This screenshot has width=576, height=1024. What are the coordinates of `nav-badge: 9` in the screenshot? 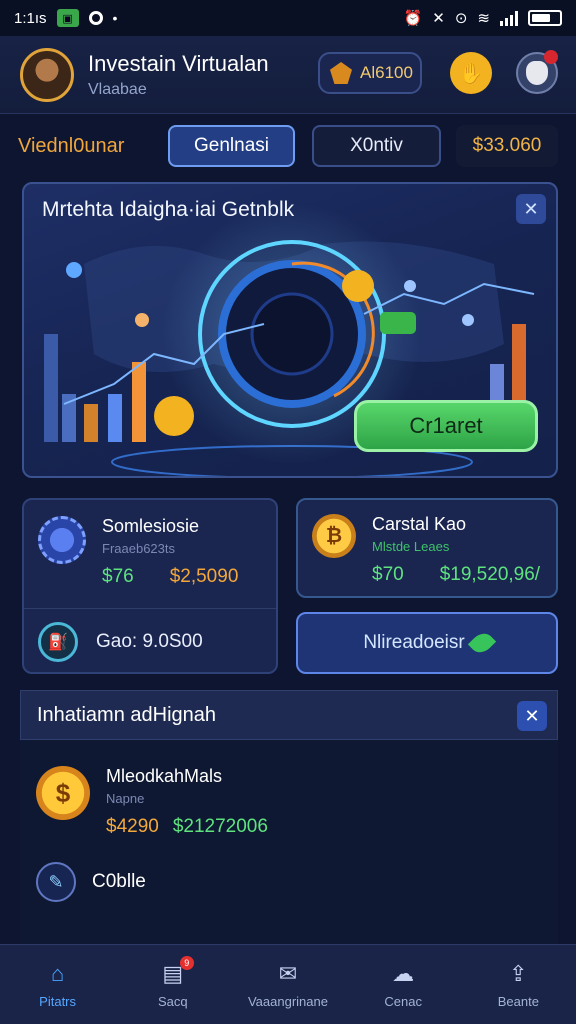 It's located at (186, 963).